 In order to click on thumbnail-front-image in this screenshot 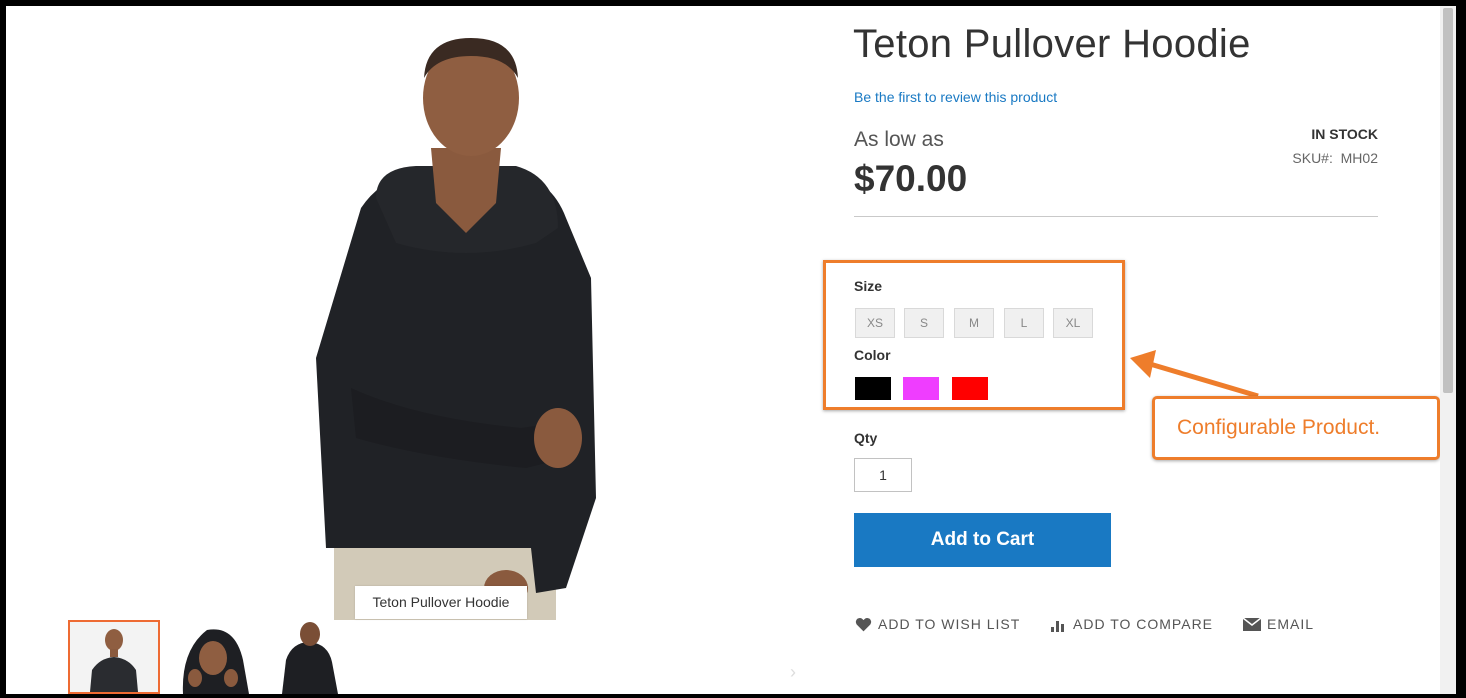, I will do `click(114, 657)`.